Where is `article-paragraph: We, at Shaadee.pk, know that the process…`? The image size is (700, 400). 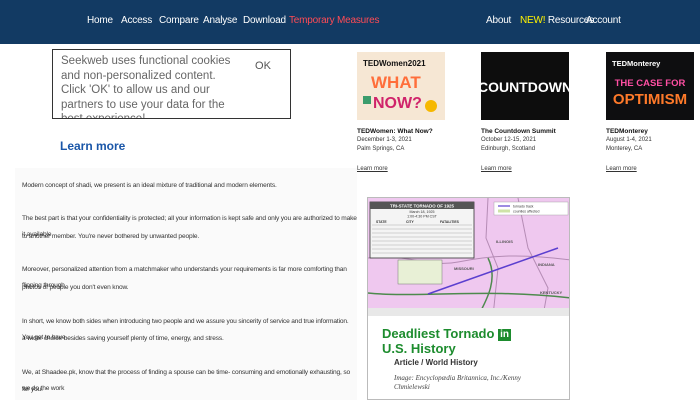 article-paragraph: We, at Shaadee.pk, know that the process… is located at coordinates (186, 380).